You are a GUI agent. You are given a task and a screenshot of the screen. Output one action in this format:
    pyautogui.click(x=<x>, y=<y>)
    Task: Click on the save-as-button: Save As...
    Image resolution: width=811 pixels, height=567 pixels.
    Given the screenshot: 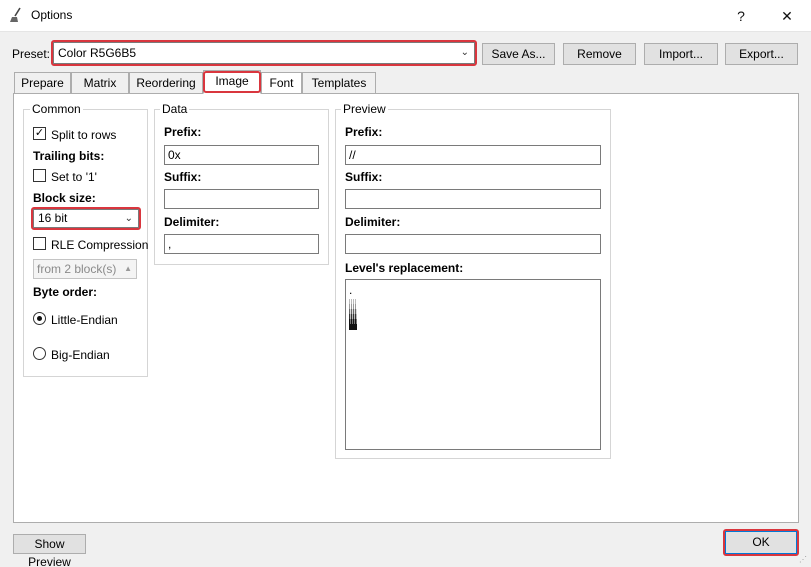 What is the action you would take?
    pyautogui.click(x=518, y=54)
    